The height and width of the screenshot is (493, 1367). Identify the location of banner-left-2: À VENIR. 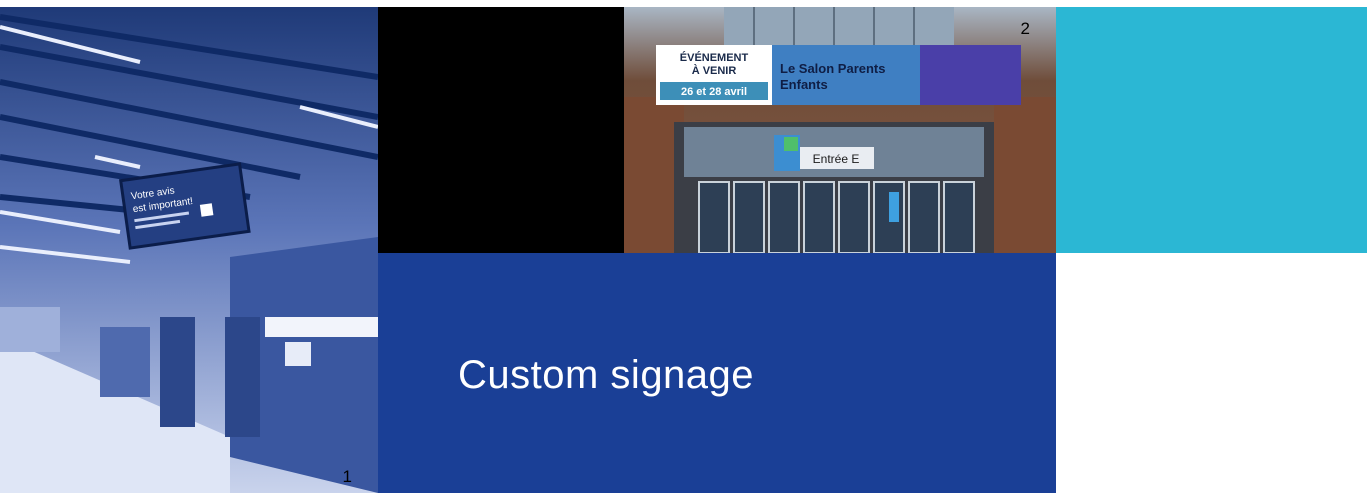
(714, 70).